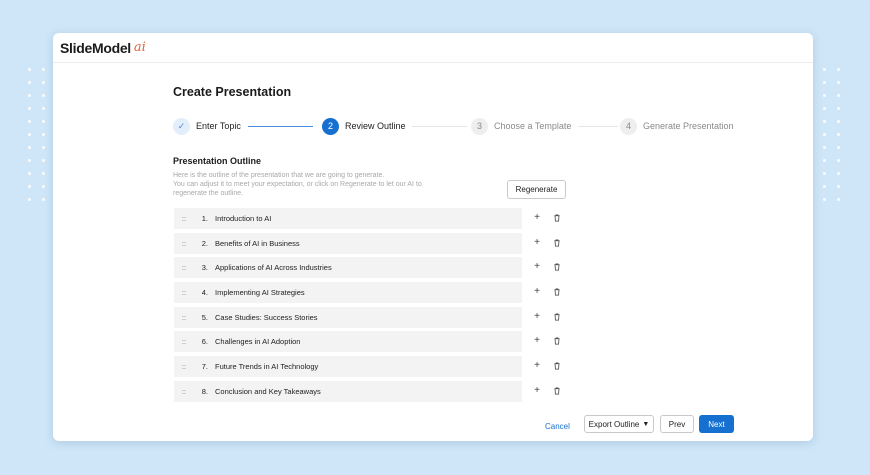 This screenshot has height=475, width=870. Describe the element at coordinates (348, 341) in the screenshot. I see `outline-item: :: 6. Challenges in AI Adoption` at that location.